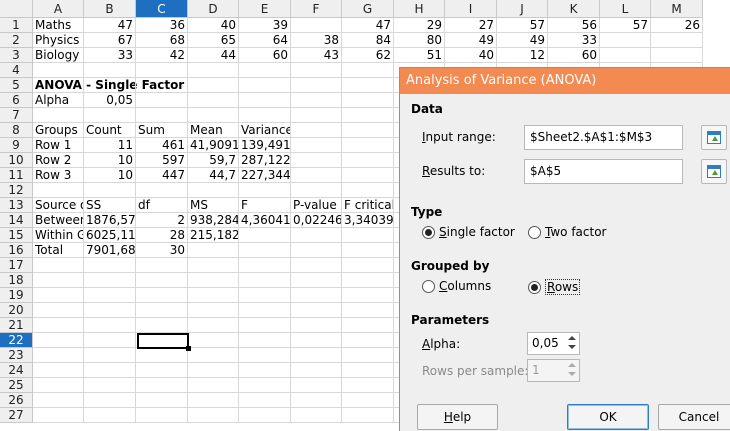 The image size is (730, 431). Describe the element at coordinates (162, 160) in the screenshot. I see `cell-c10: 597` at that location.